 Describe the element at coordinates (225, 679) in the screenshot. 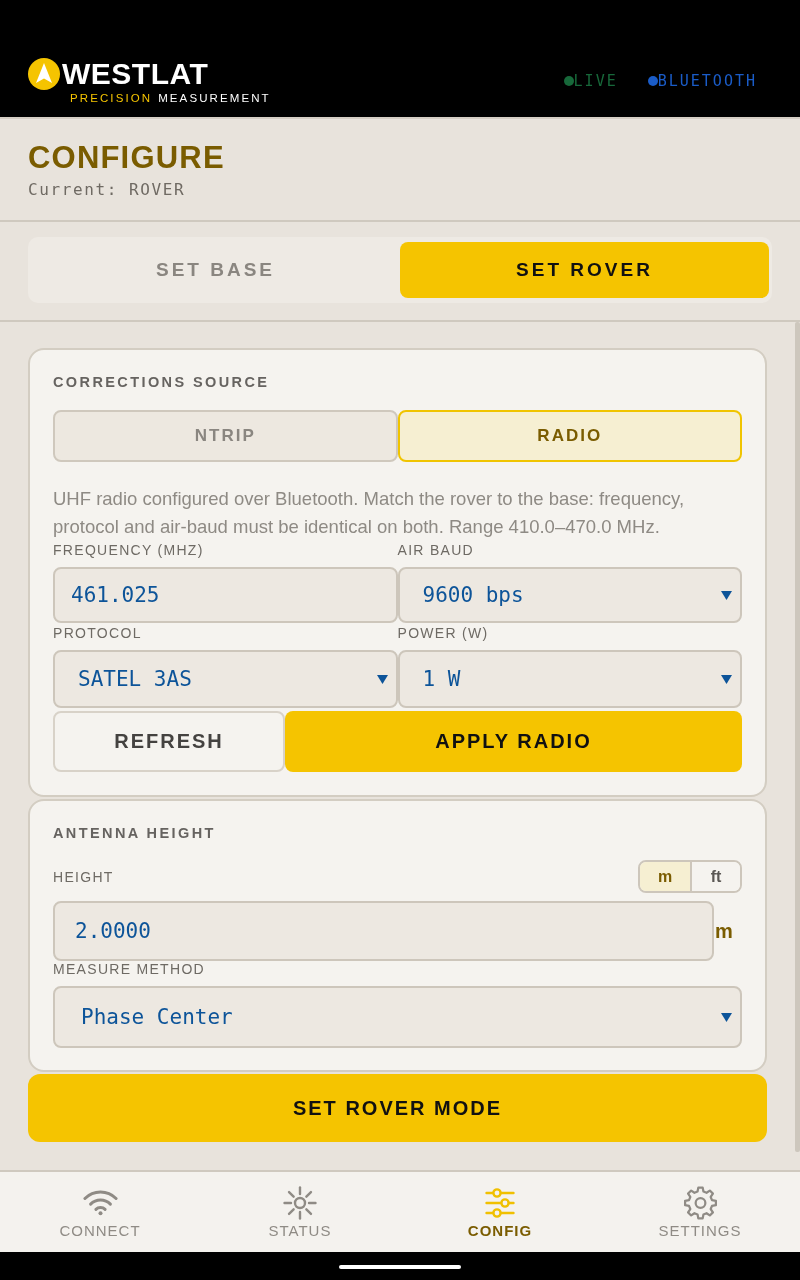

I see `dropdown-field: SATEL 3AS` at that location.